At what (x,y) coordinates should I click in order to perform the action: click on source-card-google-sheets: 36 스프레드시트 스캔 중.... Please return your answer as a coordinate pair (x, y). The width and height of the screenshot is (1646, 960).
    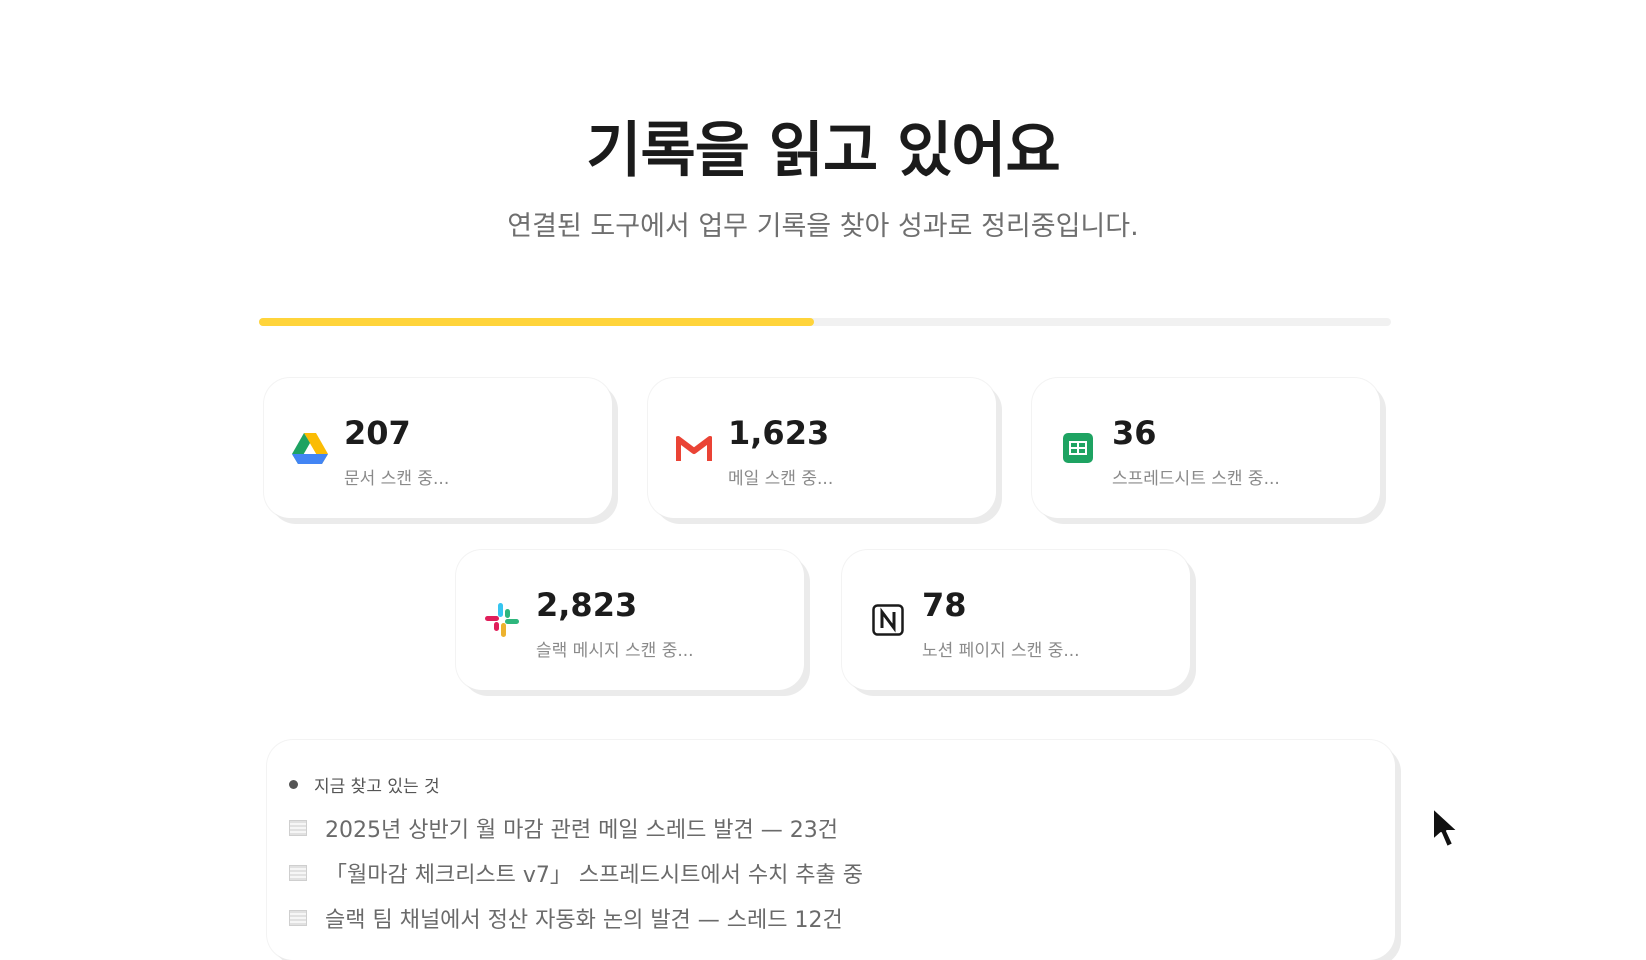
    Looking at the image, I should click on (1206, 448).